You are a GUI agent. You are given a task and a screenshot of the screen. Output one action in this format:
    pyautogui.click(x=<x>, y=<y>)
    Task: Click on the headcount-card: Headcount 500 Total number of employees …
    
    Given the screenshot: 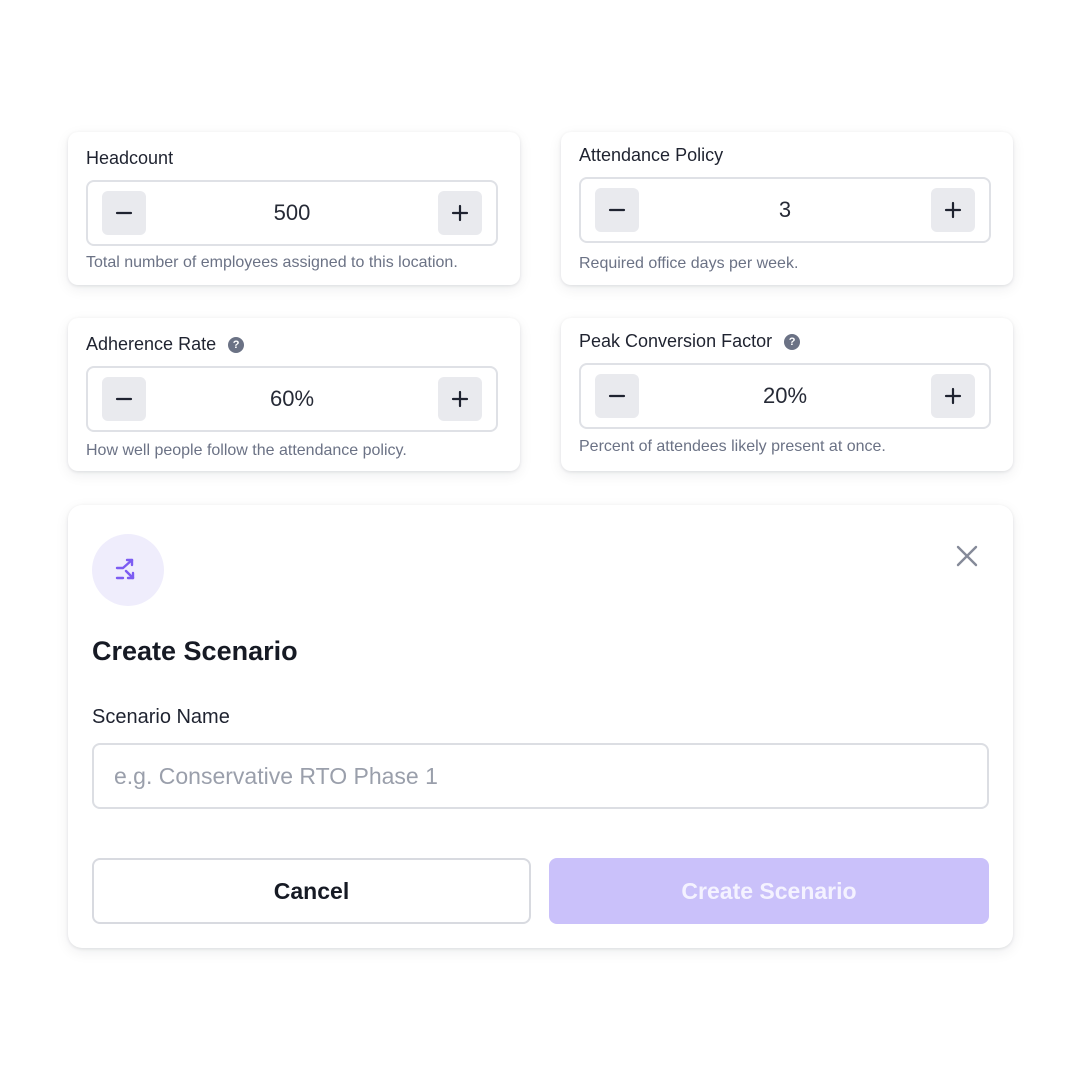 What is the action you would take?
    pyautogui.click(x=294, y=208)
    